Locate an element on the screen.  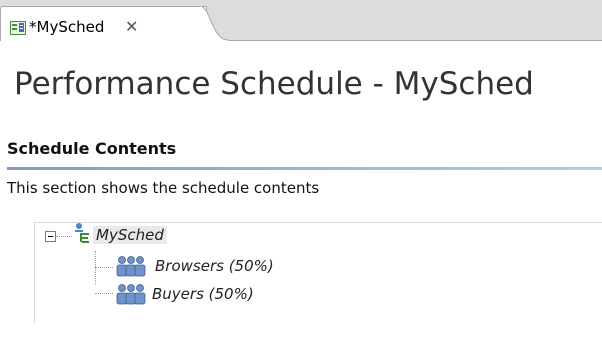
tree-node-buyers: Buyers (50%) is located at coordinates (203, 294).